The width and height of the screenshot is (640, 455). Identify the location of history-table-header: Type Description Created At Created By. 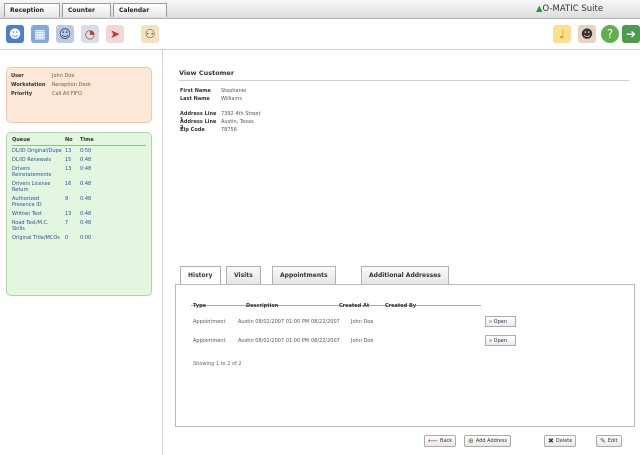
(336, 306).